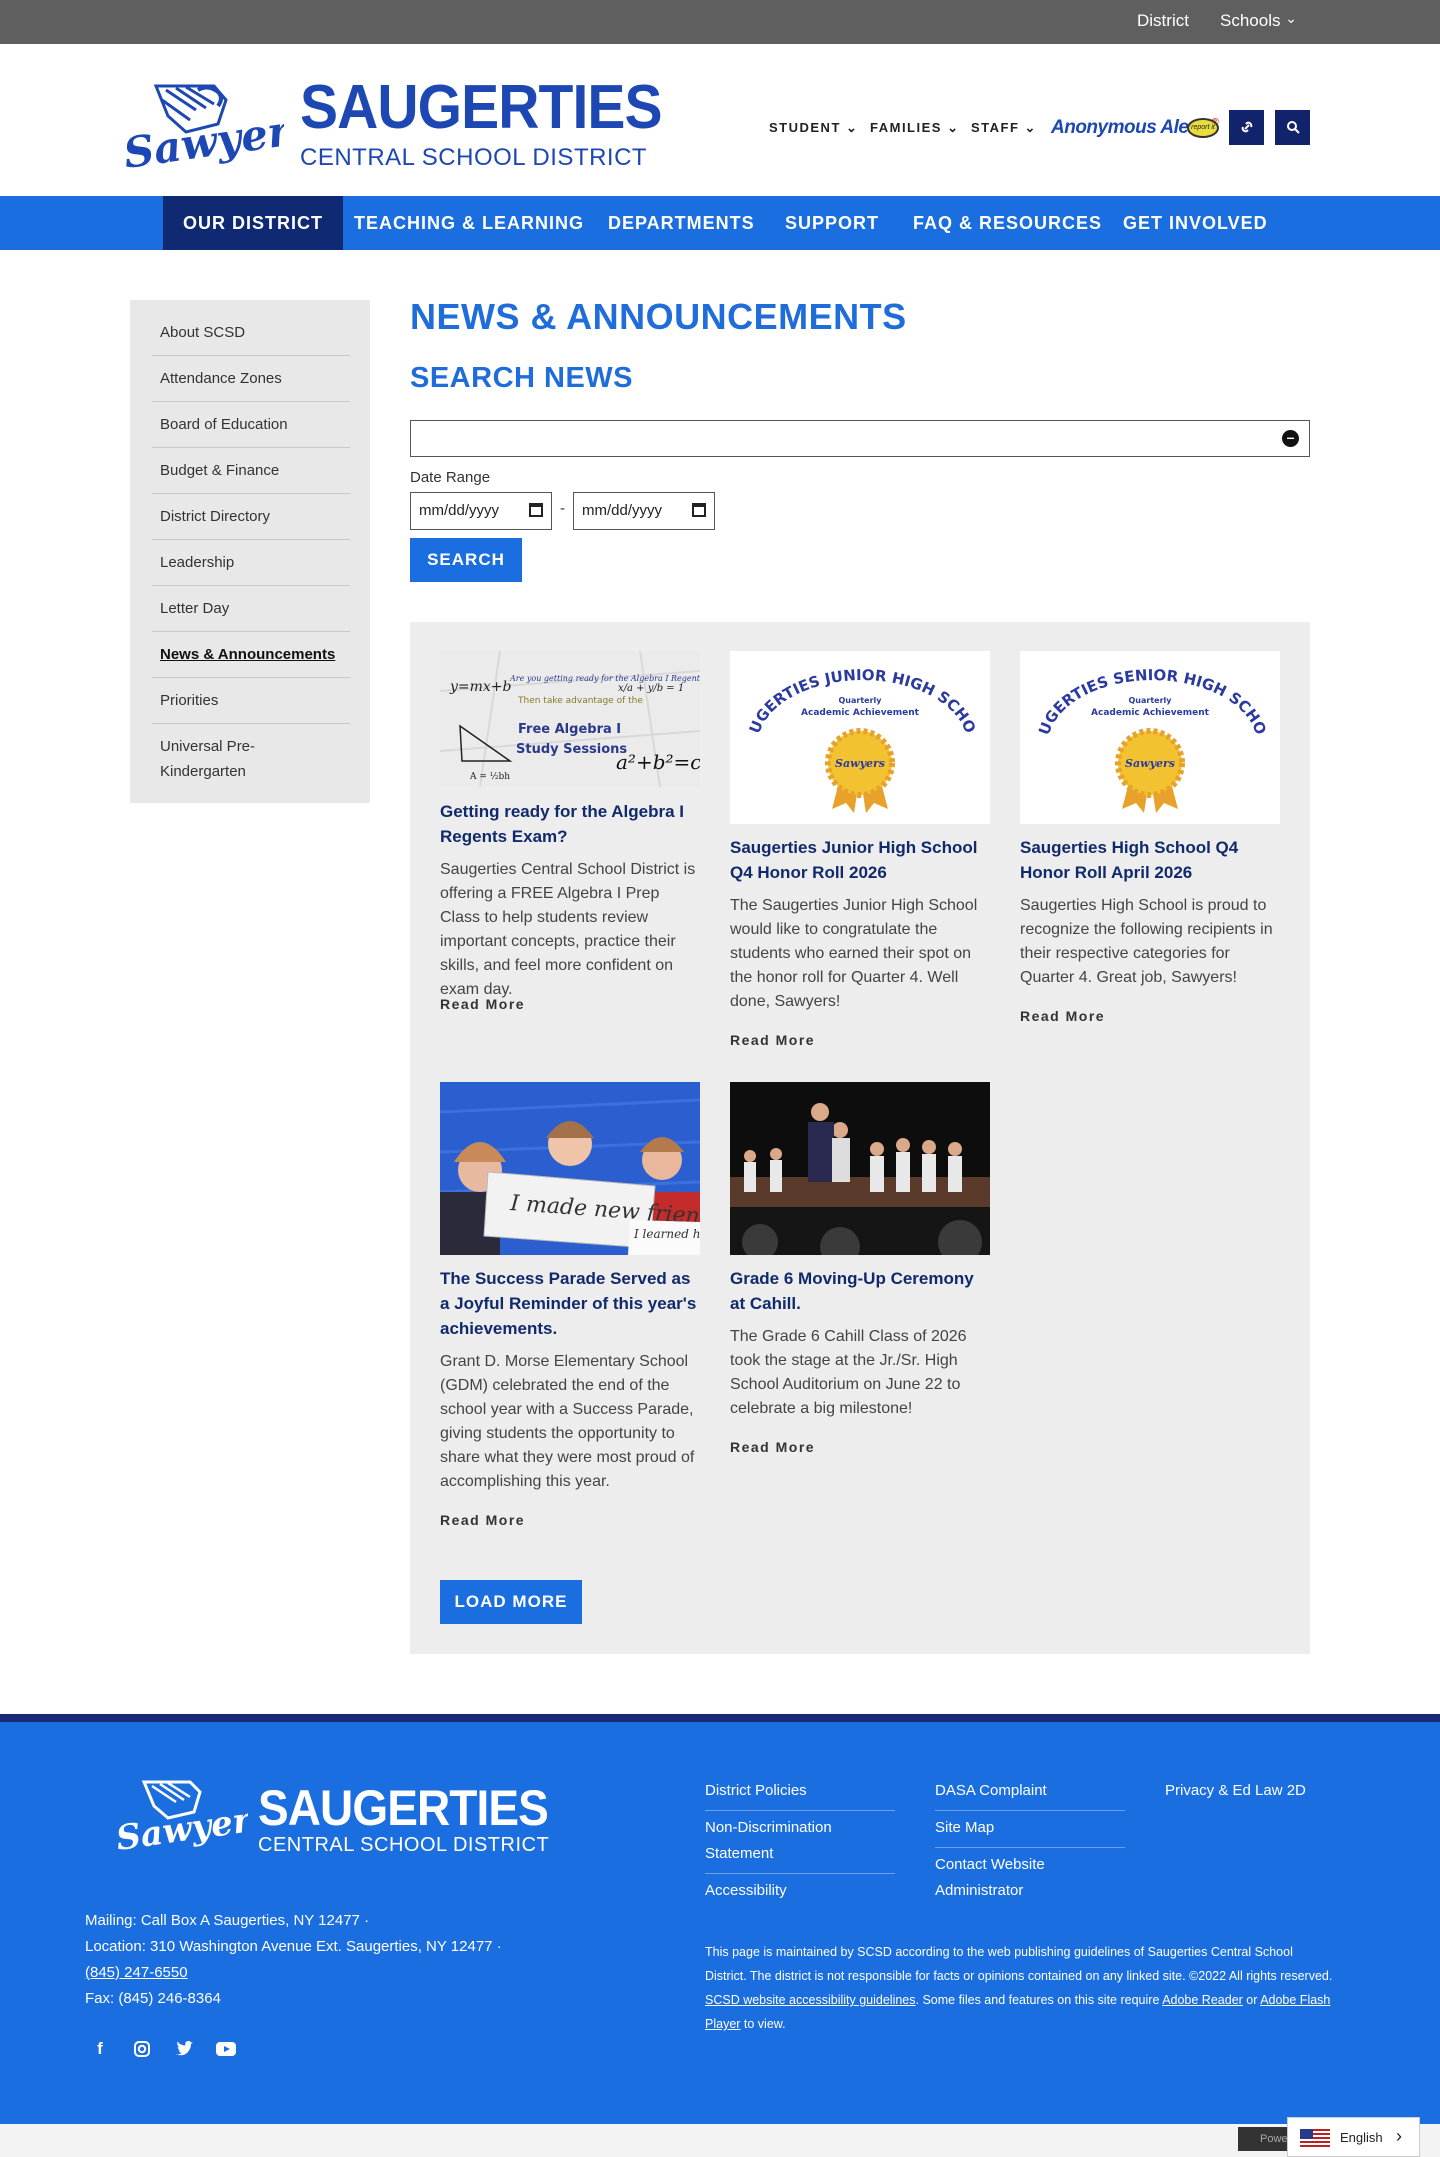 Image resolution: width=1440 pixels, height=2157 pixels. Describe the element at coordinates (226, 2049) in the screenshot. I see `youtube-icon` at that location.